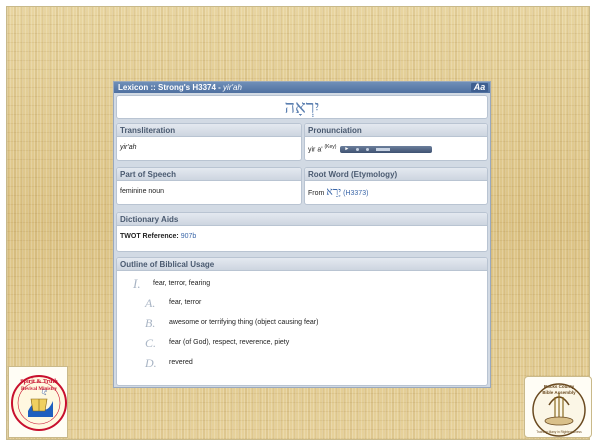  Describe the element at coordinates (171, 87) in the screenshot. I see `lexicon-title: Lexicon :: Strong's H3374 -` at that location.